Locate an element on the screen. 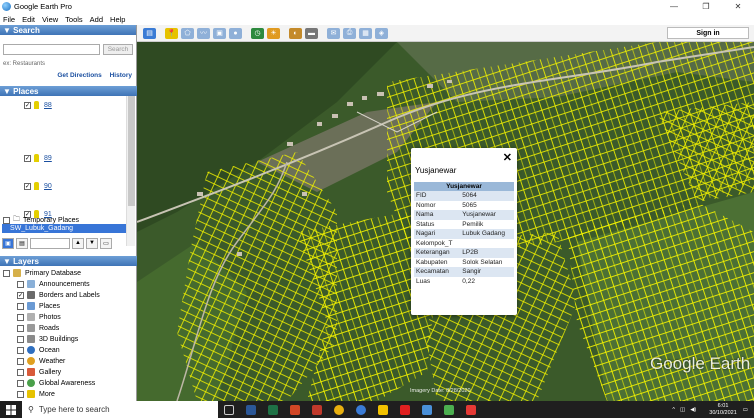  clock: 6:01 30/10/2021 is located at coordinates (723, 409).